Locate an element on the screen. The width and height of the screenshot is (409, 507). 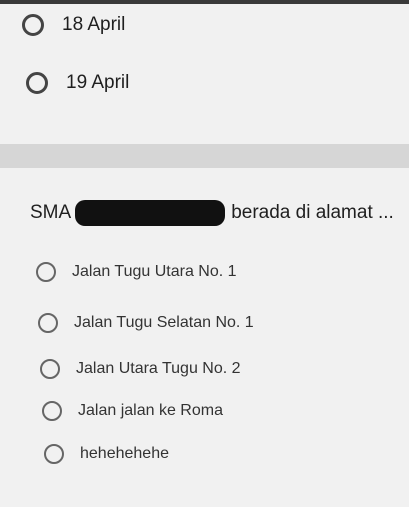
option-address-5: hehehehehe is located at coordinates (106, 454).